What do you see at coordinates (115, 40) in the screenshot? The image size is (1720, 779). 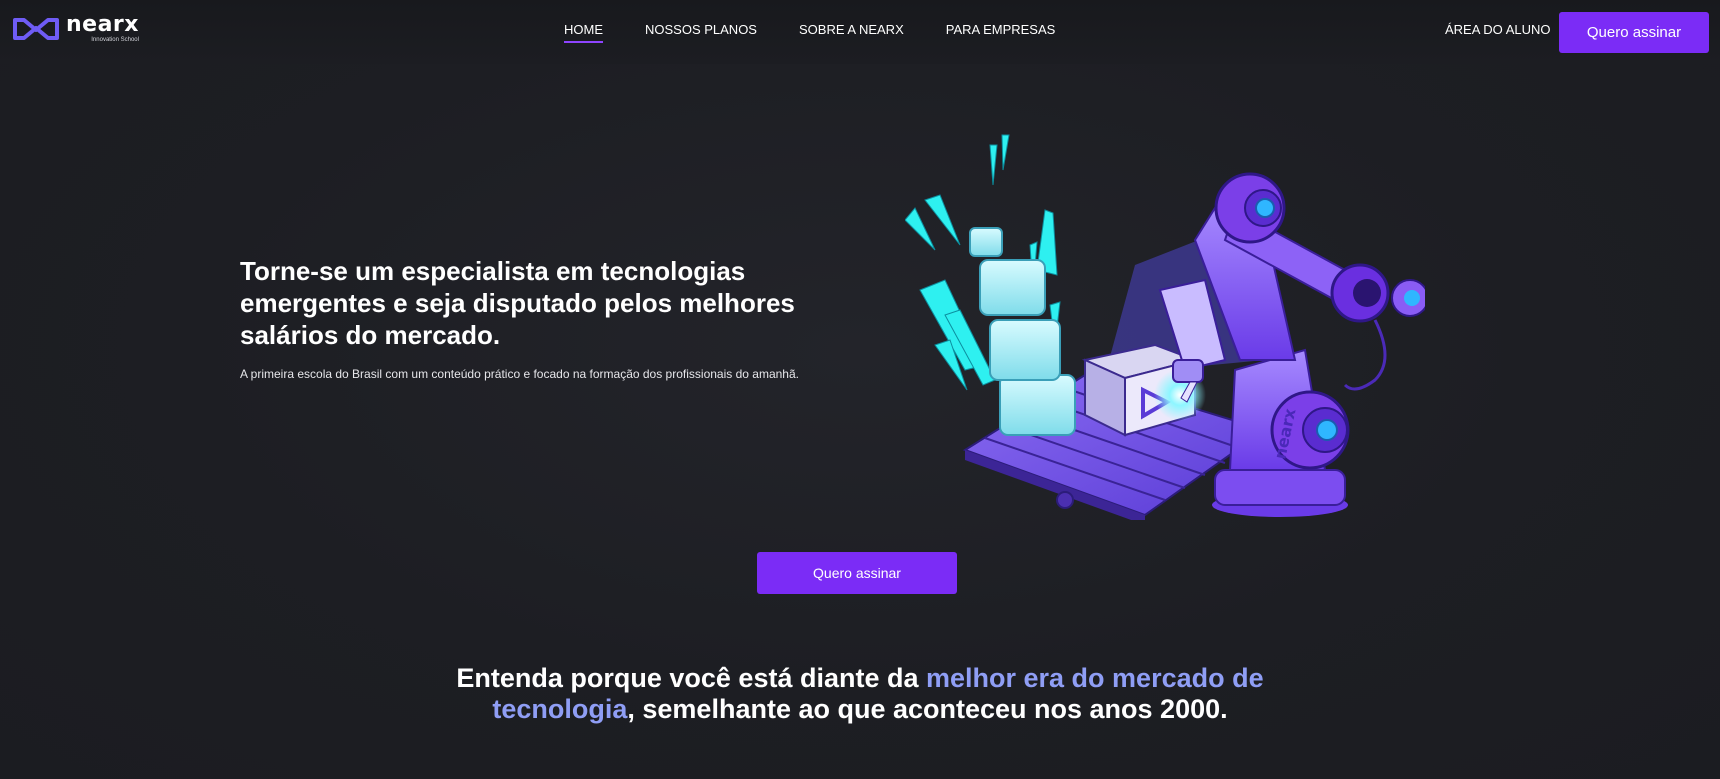 I see `logo-tagline: Innovation School` at bounding box center [115, 40].